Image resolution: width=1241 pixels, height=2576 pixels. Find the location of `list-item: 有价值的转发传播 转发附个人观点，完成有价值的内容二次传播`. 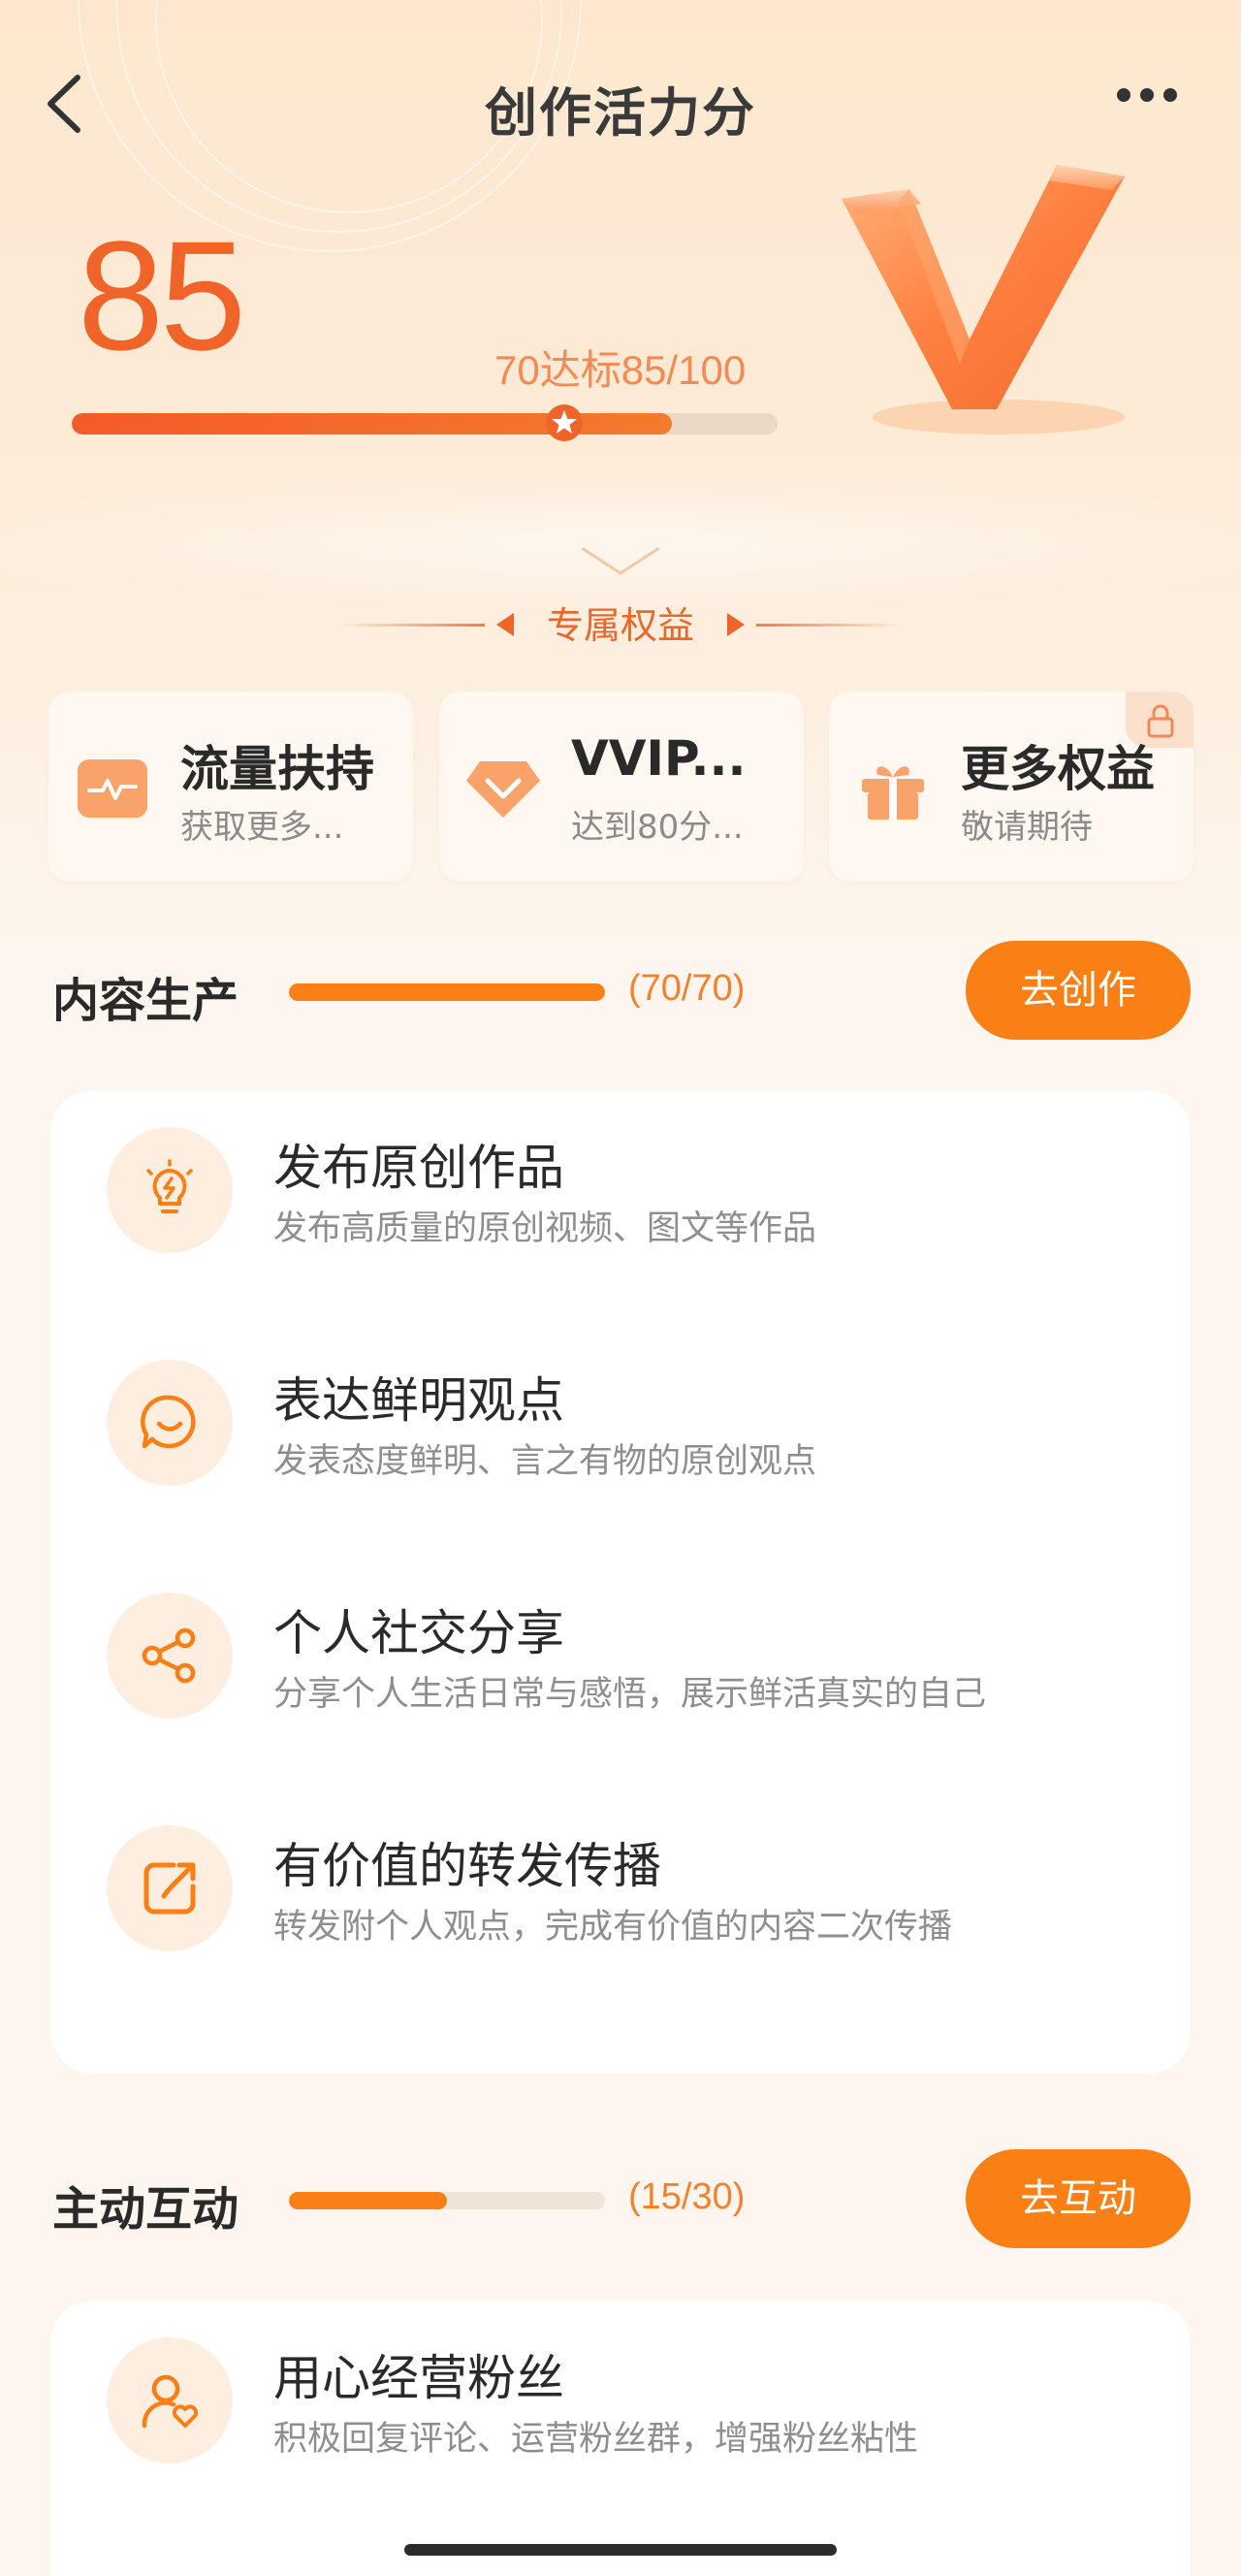

list-item: 有价值的转发传播 转发附个人观点，完成有价值的内容二次传播 is located at coordinates (620, 1885).